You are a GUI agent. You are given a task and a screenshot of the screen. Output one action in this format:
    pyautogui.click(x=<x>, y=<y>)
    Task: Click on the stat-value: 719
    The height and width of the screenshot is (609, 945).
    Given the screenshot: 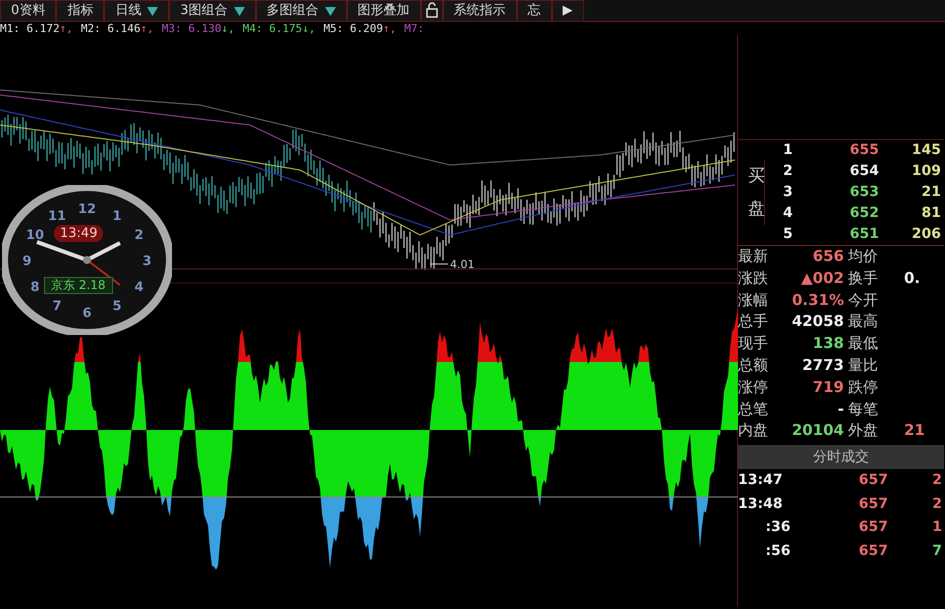 What is the action you would take?
    pyautogui.click(x=828, y=387)
    